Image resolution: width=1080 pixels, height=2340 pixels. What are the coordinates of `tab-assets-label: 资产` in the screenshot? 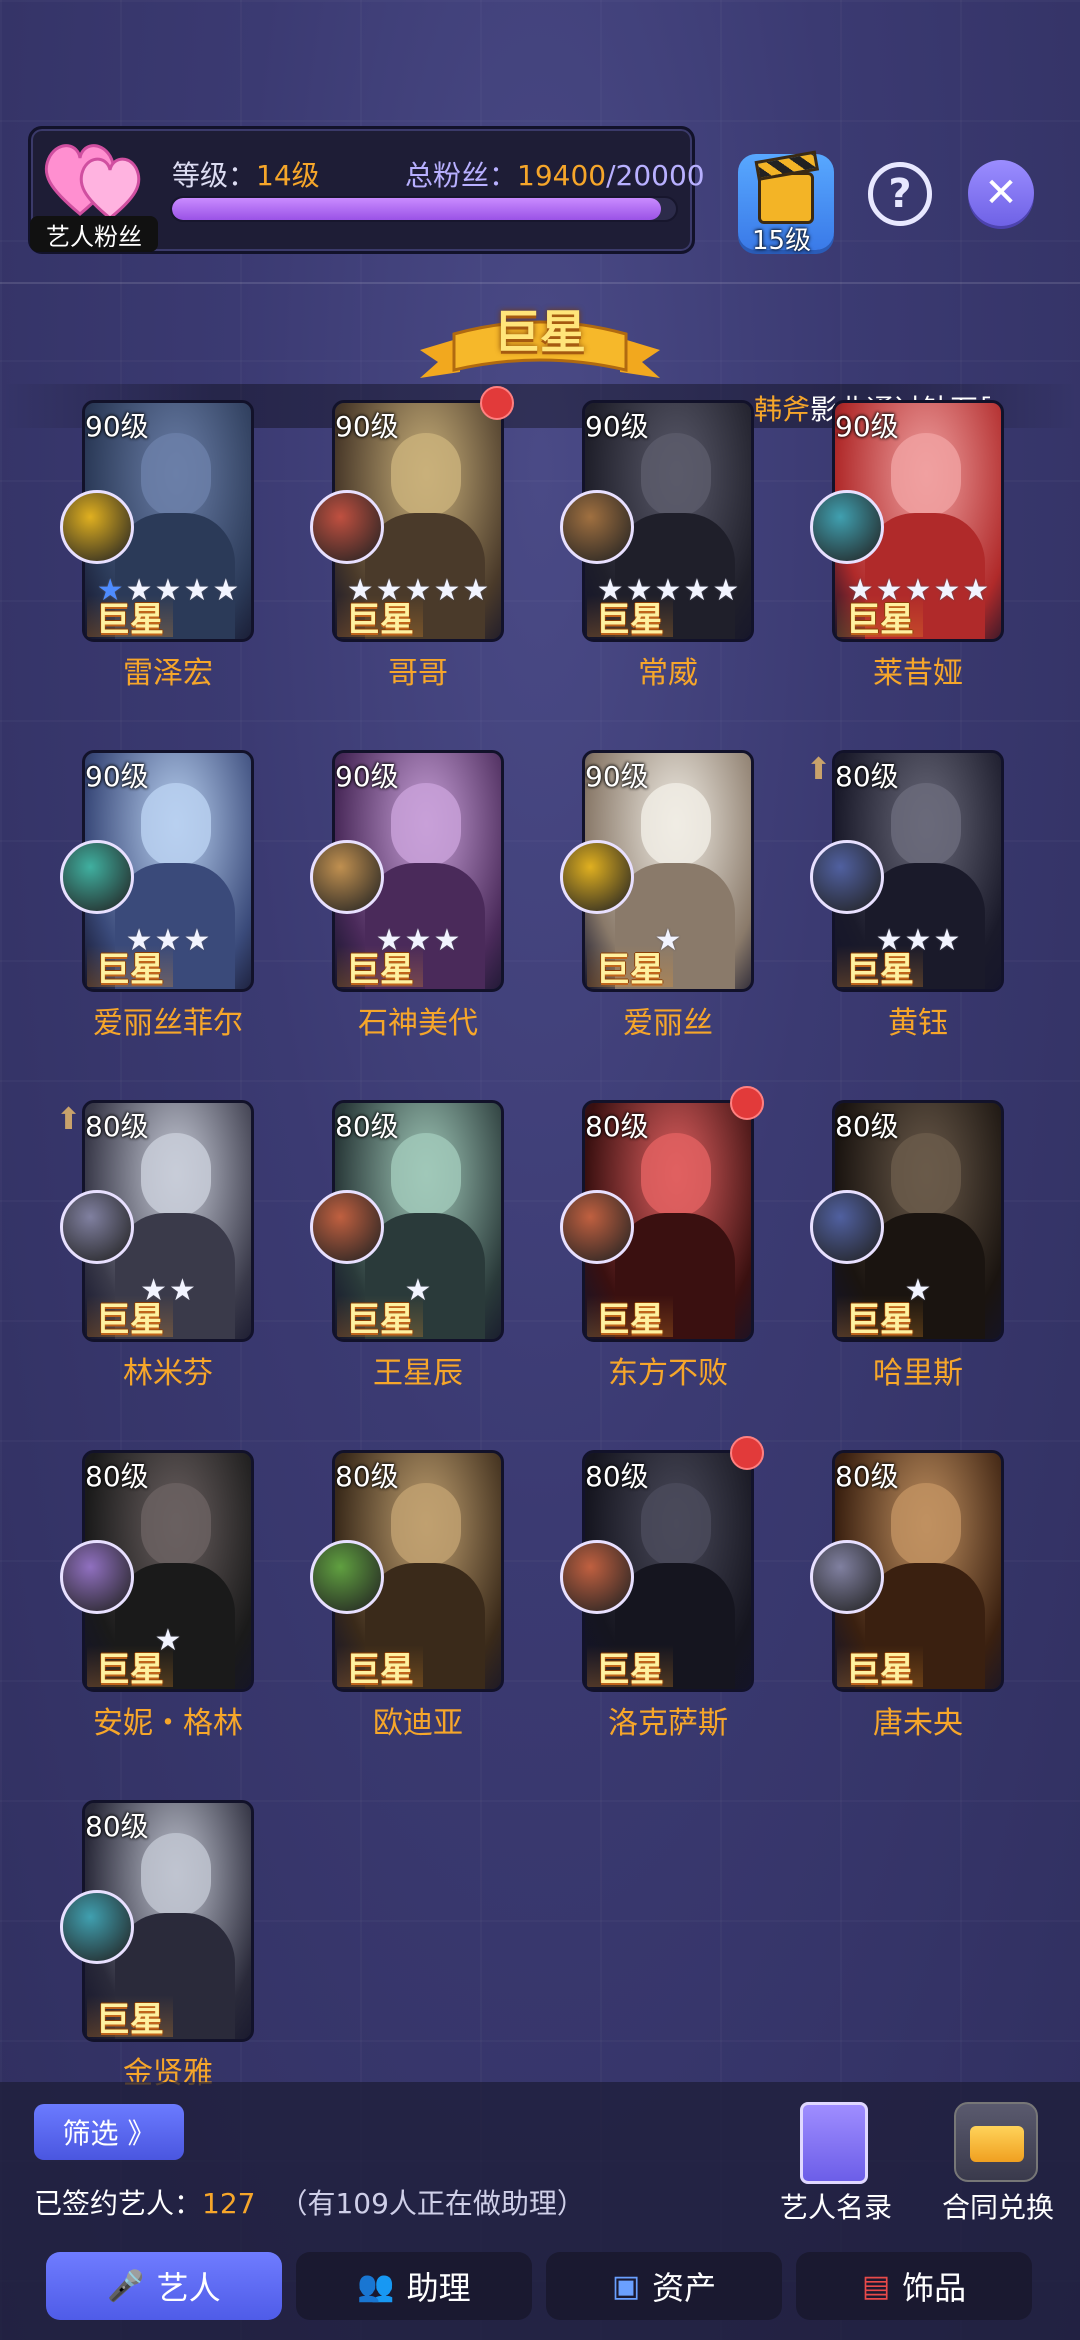 It's located at (684, 2288).